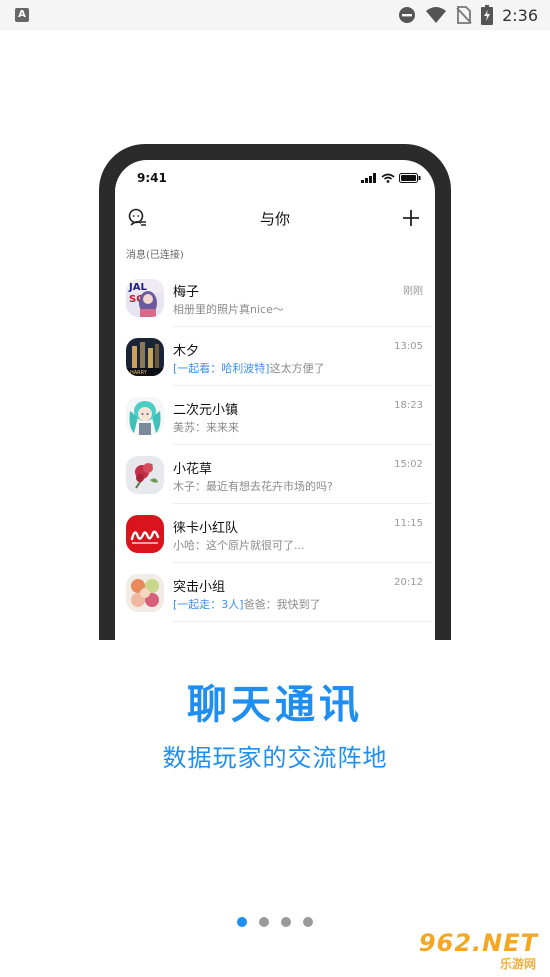 Image resolution: width=550 pixels, height=977 pixels. What do you see at coordinates (155, 255) in the screenshot?
I see `section-label: 消息(已连接)` at bounding box center [155, 255].